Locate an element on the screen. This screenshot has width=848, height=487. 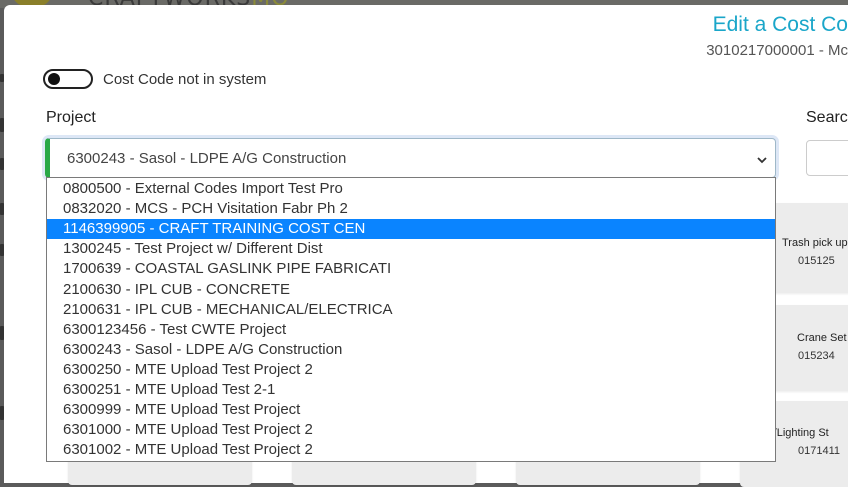
cost-code-not-in-system-toggle is located at coordinates (68, 79).